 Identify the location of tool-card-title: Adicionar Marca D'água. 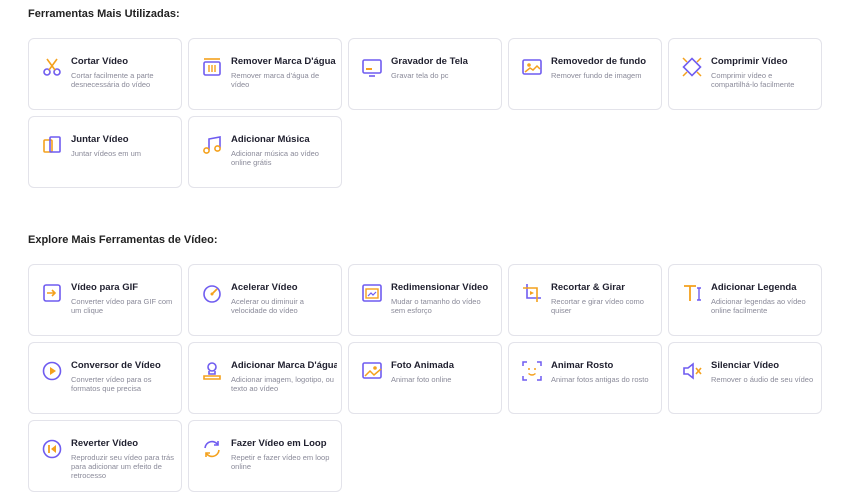
(284, 365).